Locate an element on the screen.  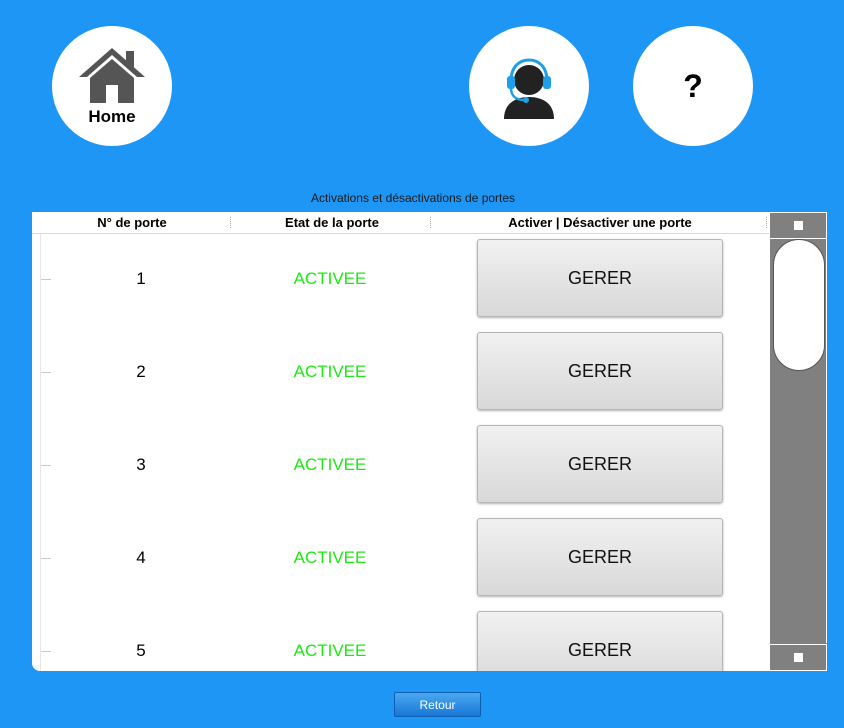
scroll-down-button is located at coordinates (798, 657).